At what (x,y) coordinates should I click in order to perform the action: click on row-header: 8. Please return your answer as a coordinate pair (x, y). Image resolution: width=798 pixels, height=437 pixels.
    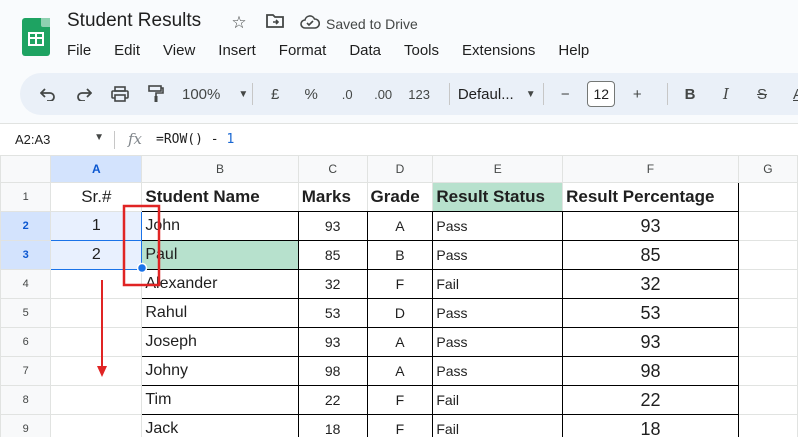
    Looking at the image, I should click on (26, 400).